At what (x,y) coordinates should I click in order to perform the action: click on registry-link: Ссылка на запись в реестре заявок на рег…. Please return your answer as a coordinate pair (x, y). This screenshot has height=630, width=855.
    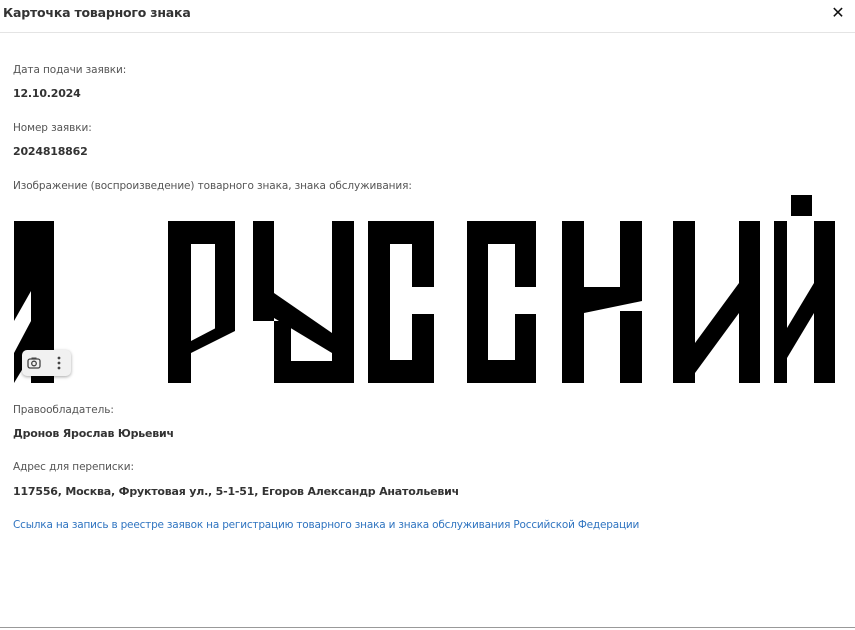
    Looking at the image, I should click on (326, 525).